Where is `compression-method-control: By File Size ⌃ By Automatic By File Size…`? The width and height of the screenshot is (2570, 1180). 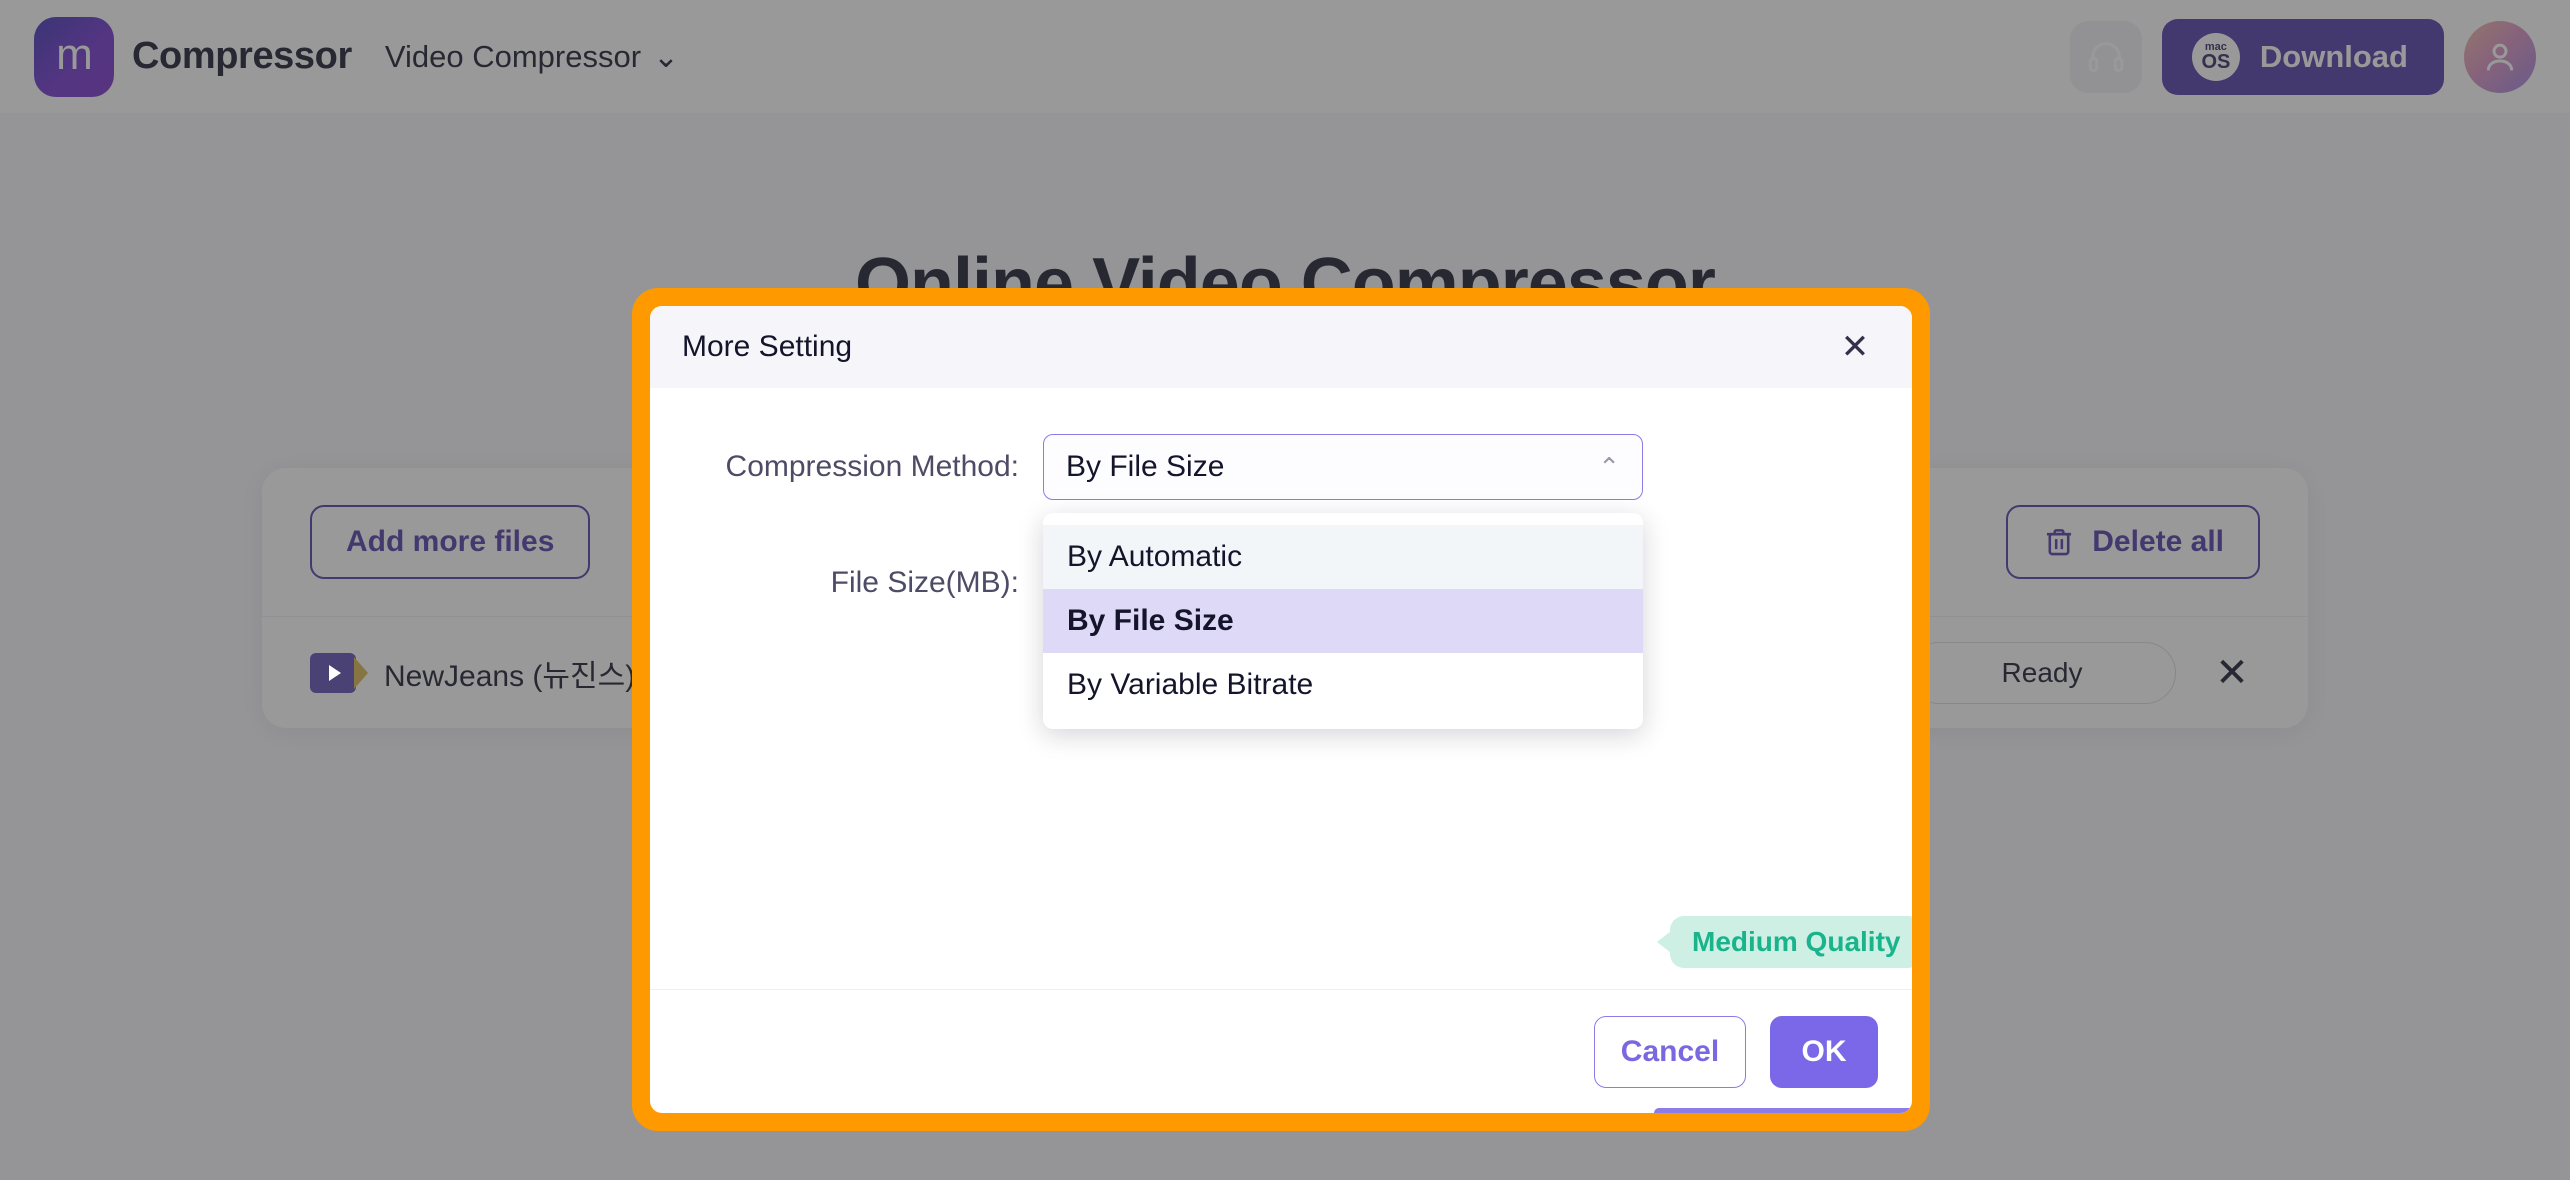
compression-method-control: By File Size ⌃ By Automatic By File Size… is located at coordinates (1343, 581).